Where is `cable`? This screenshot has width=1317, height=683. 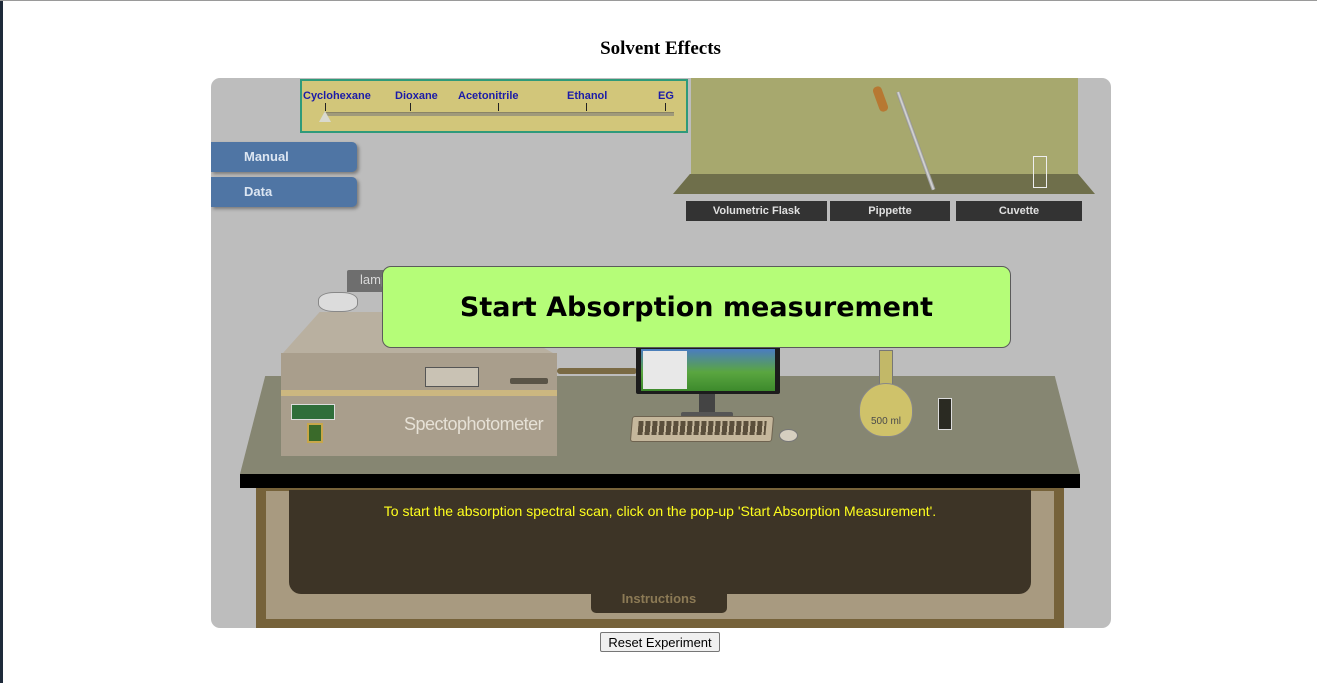
cable is located at coordinates (597, 371).